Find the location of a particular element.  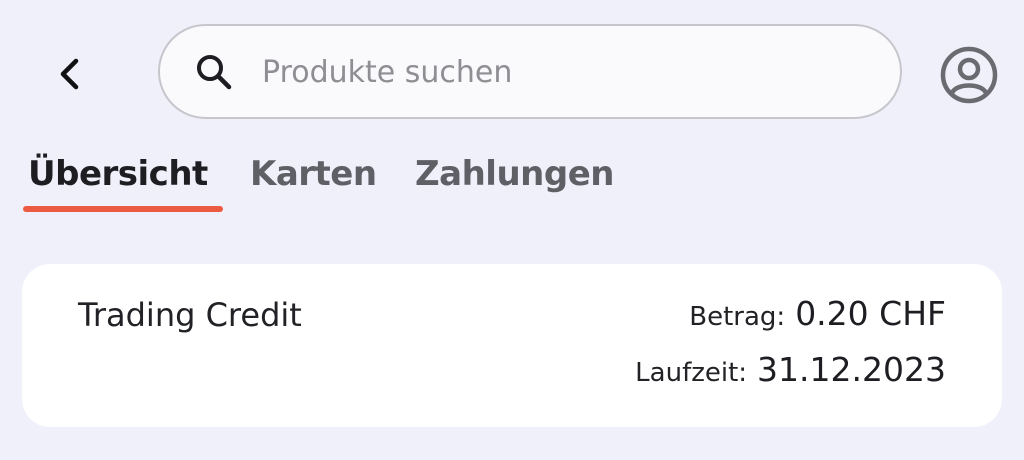

card-details: Betrag: 0.20 CHF Laufzeit: 31.12.2023 is located at coordinates (790, 350).